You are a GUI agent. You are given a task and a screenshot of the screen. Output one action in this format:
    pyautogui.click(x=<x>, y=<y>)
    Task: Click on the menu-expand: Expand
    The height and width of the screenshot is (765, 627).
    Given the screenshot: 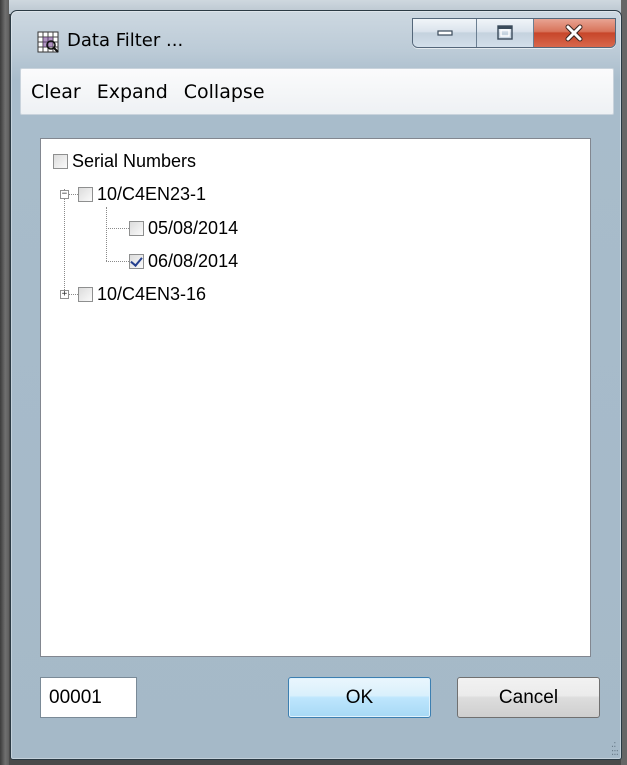 What is the action you would take?
    pyautogui.click(x=132, y=92)
    